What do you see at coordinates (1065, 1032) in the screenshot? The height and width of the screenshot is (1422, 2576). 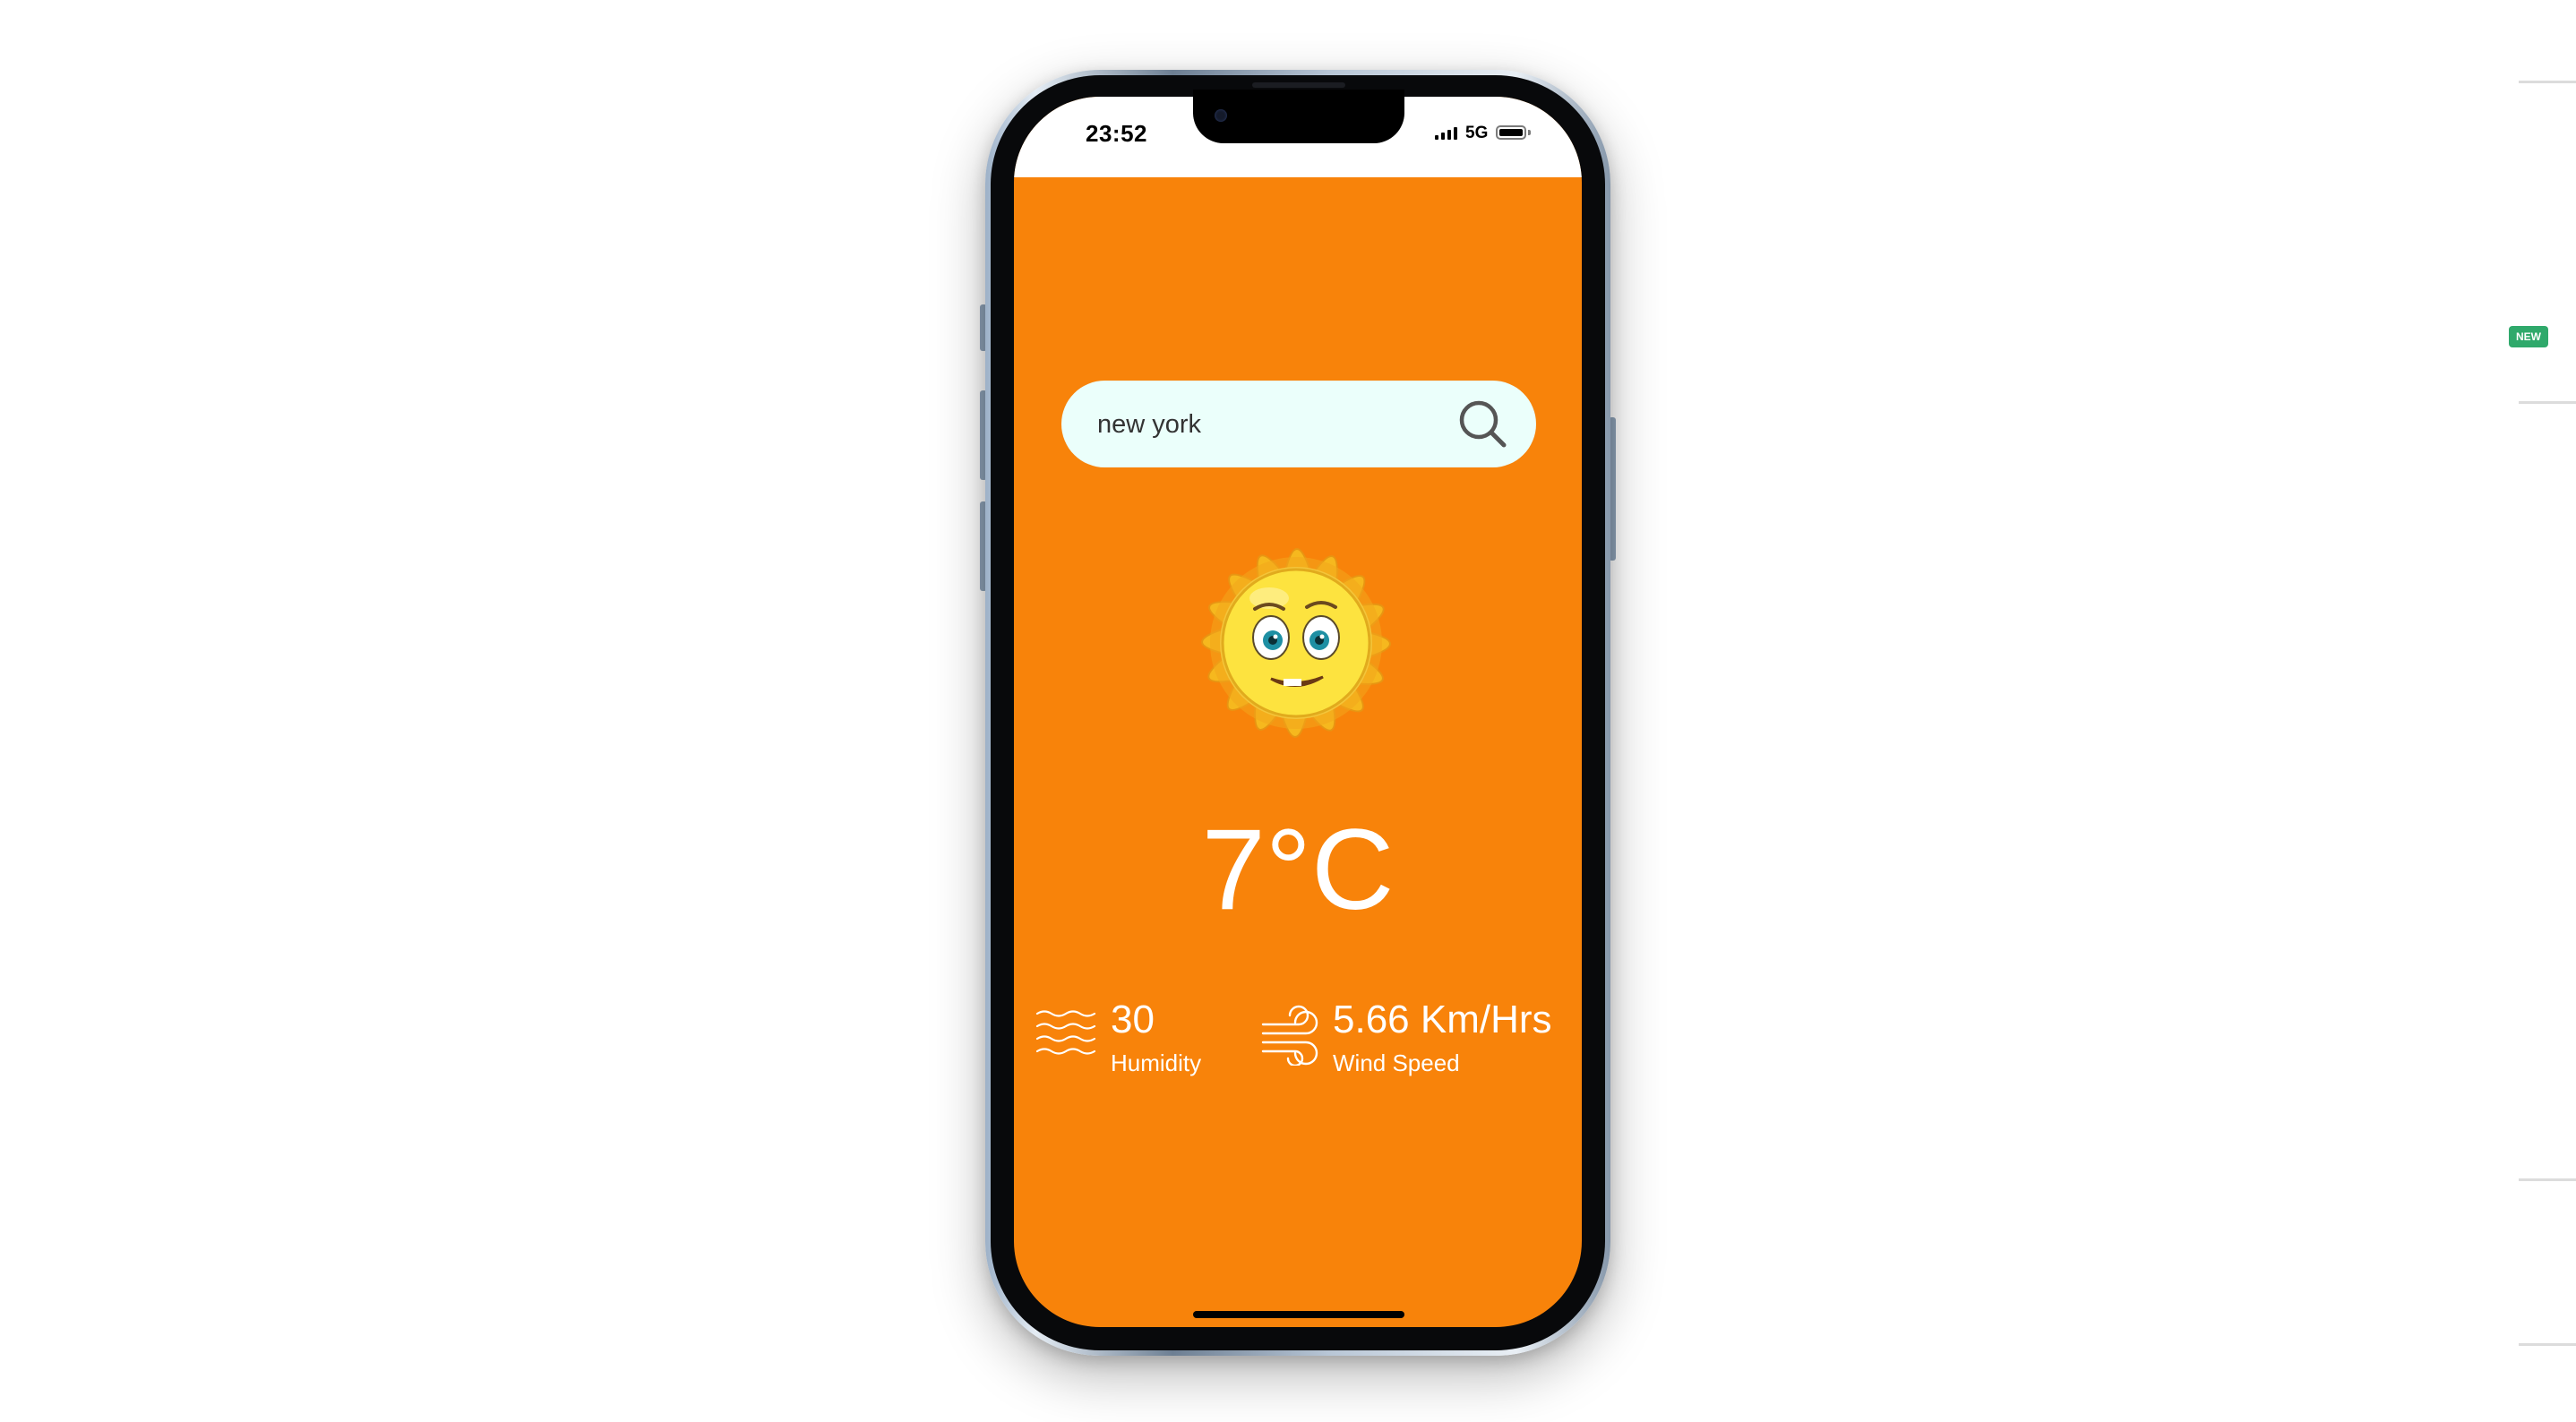 I see `humidity-icon` at bounding box center [1065, 1032].